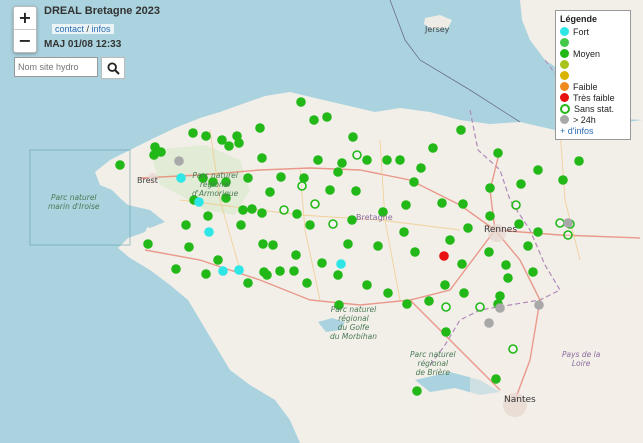  I want to click on more-info-link: + d'infos, so click(593, 131).